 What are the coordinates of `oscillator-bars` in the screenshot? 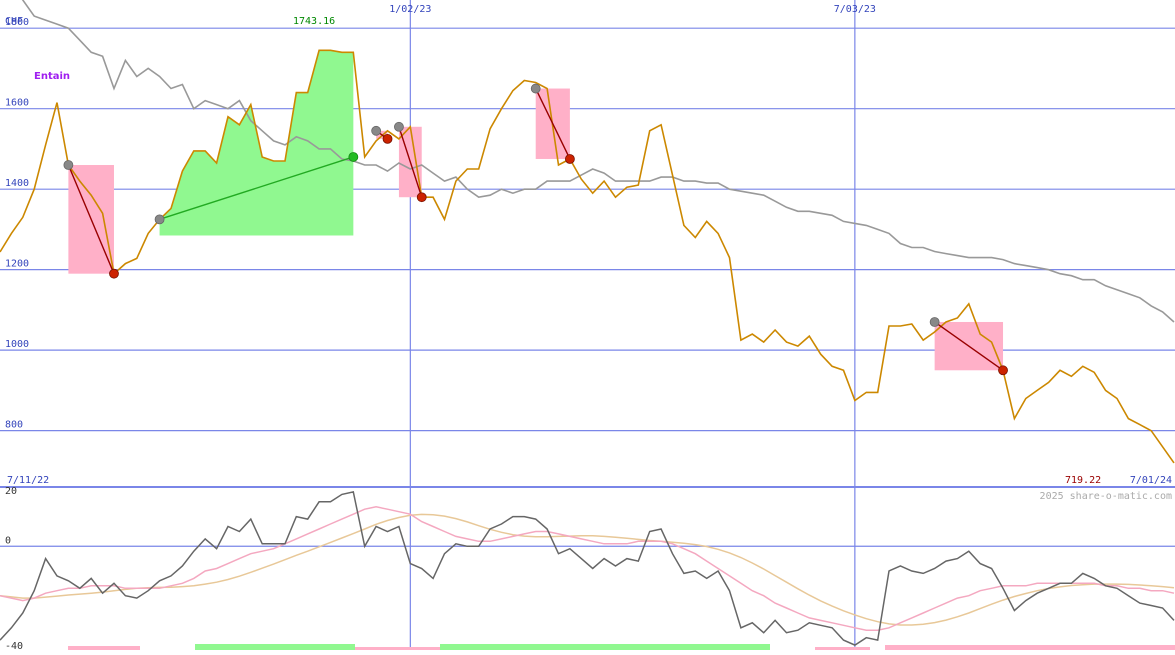 It's located at (621, 647).